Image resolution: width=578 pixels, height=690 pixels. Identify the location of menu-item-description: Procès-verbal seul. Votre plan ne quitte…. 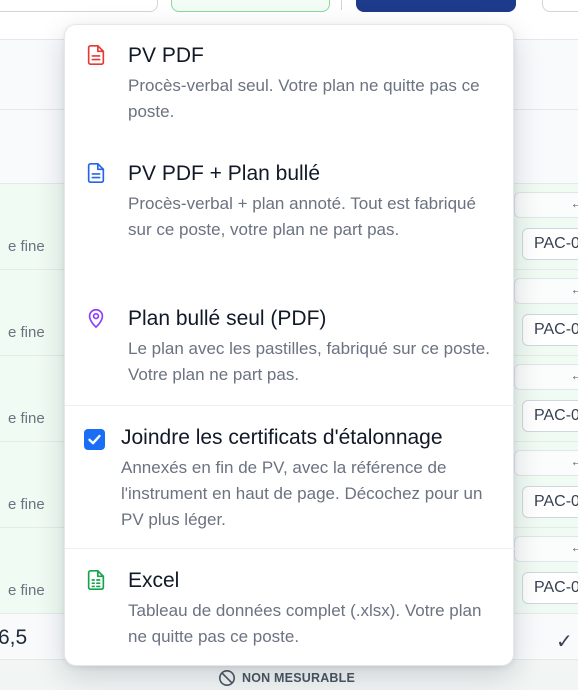
(304, 98).